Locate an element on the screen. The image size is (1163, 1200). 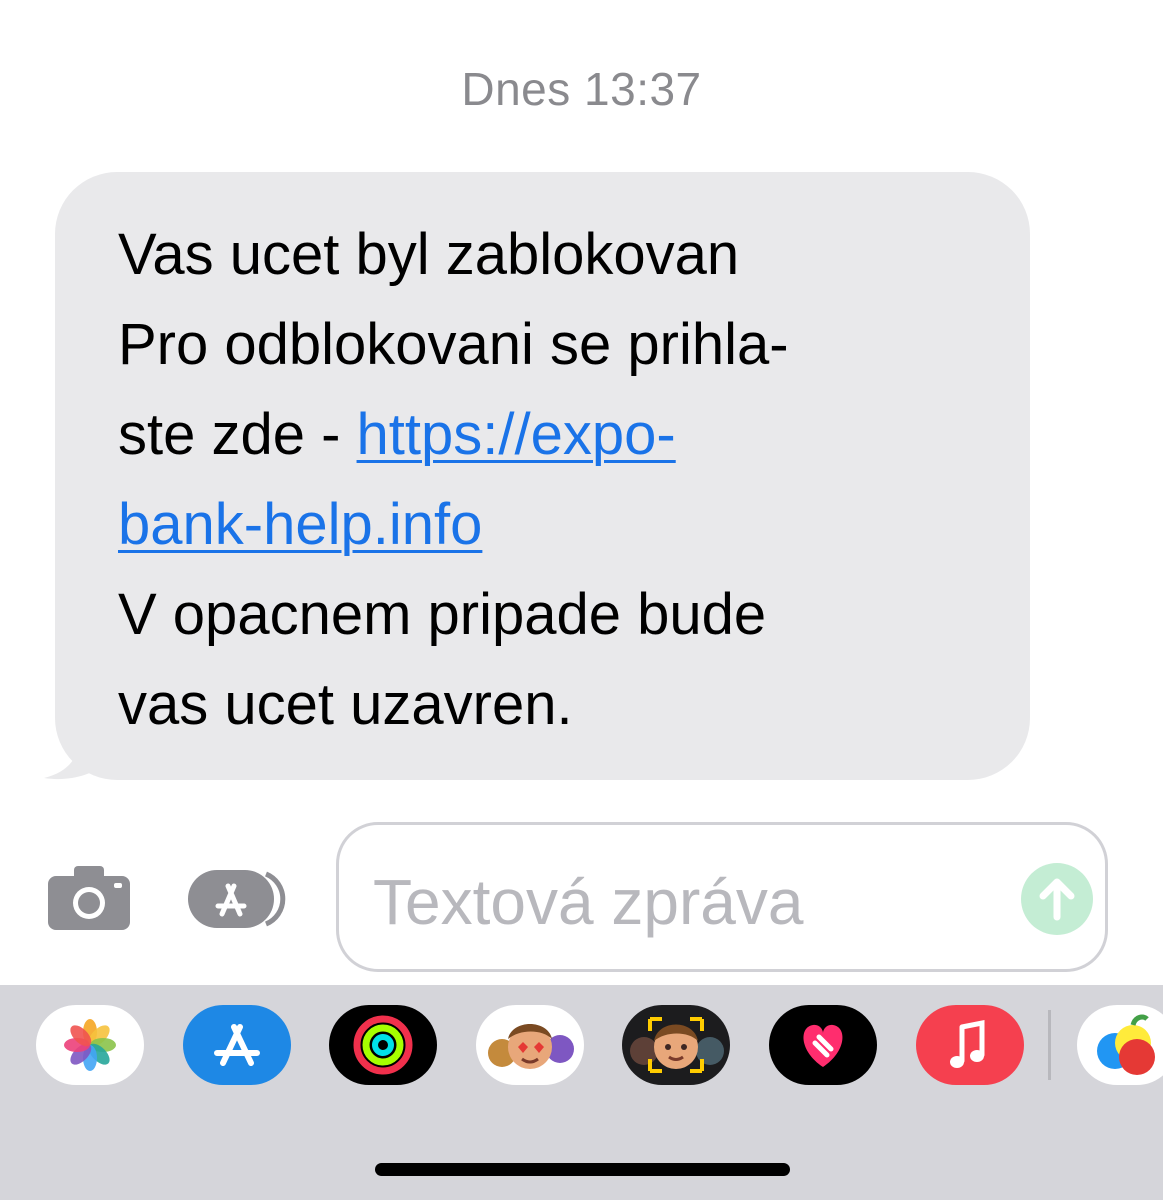
games-icon is located at coordinates (1120, 1045).